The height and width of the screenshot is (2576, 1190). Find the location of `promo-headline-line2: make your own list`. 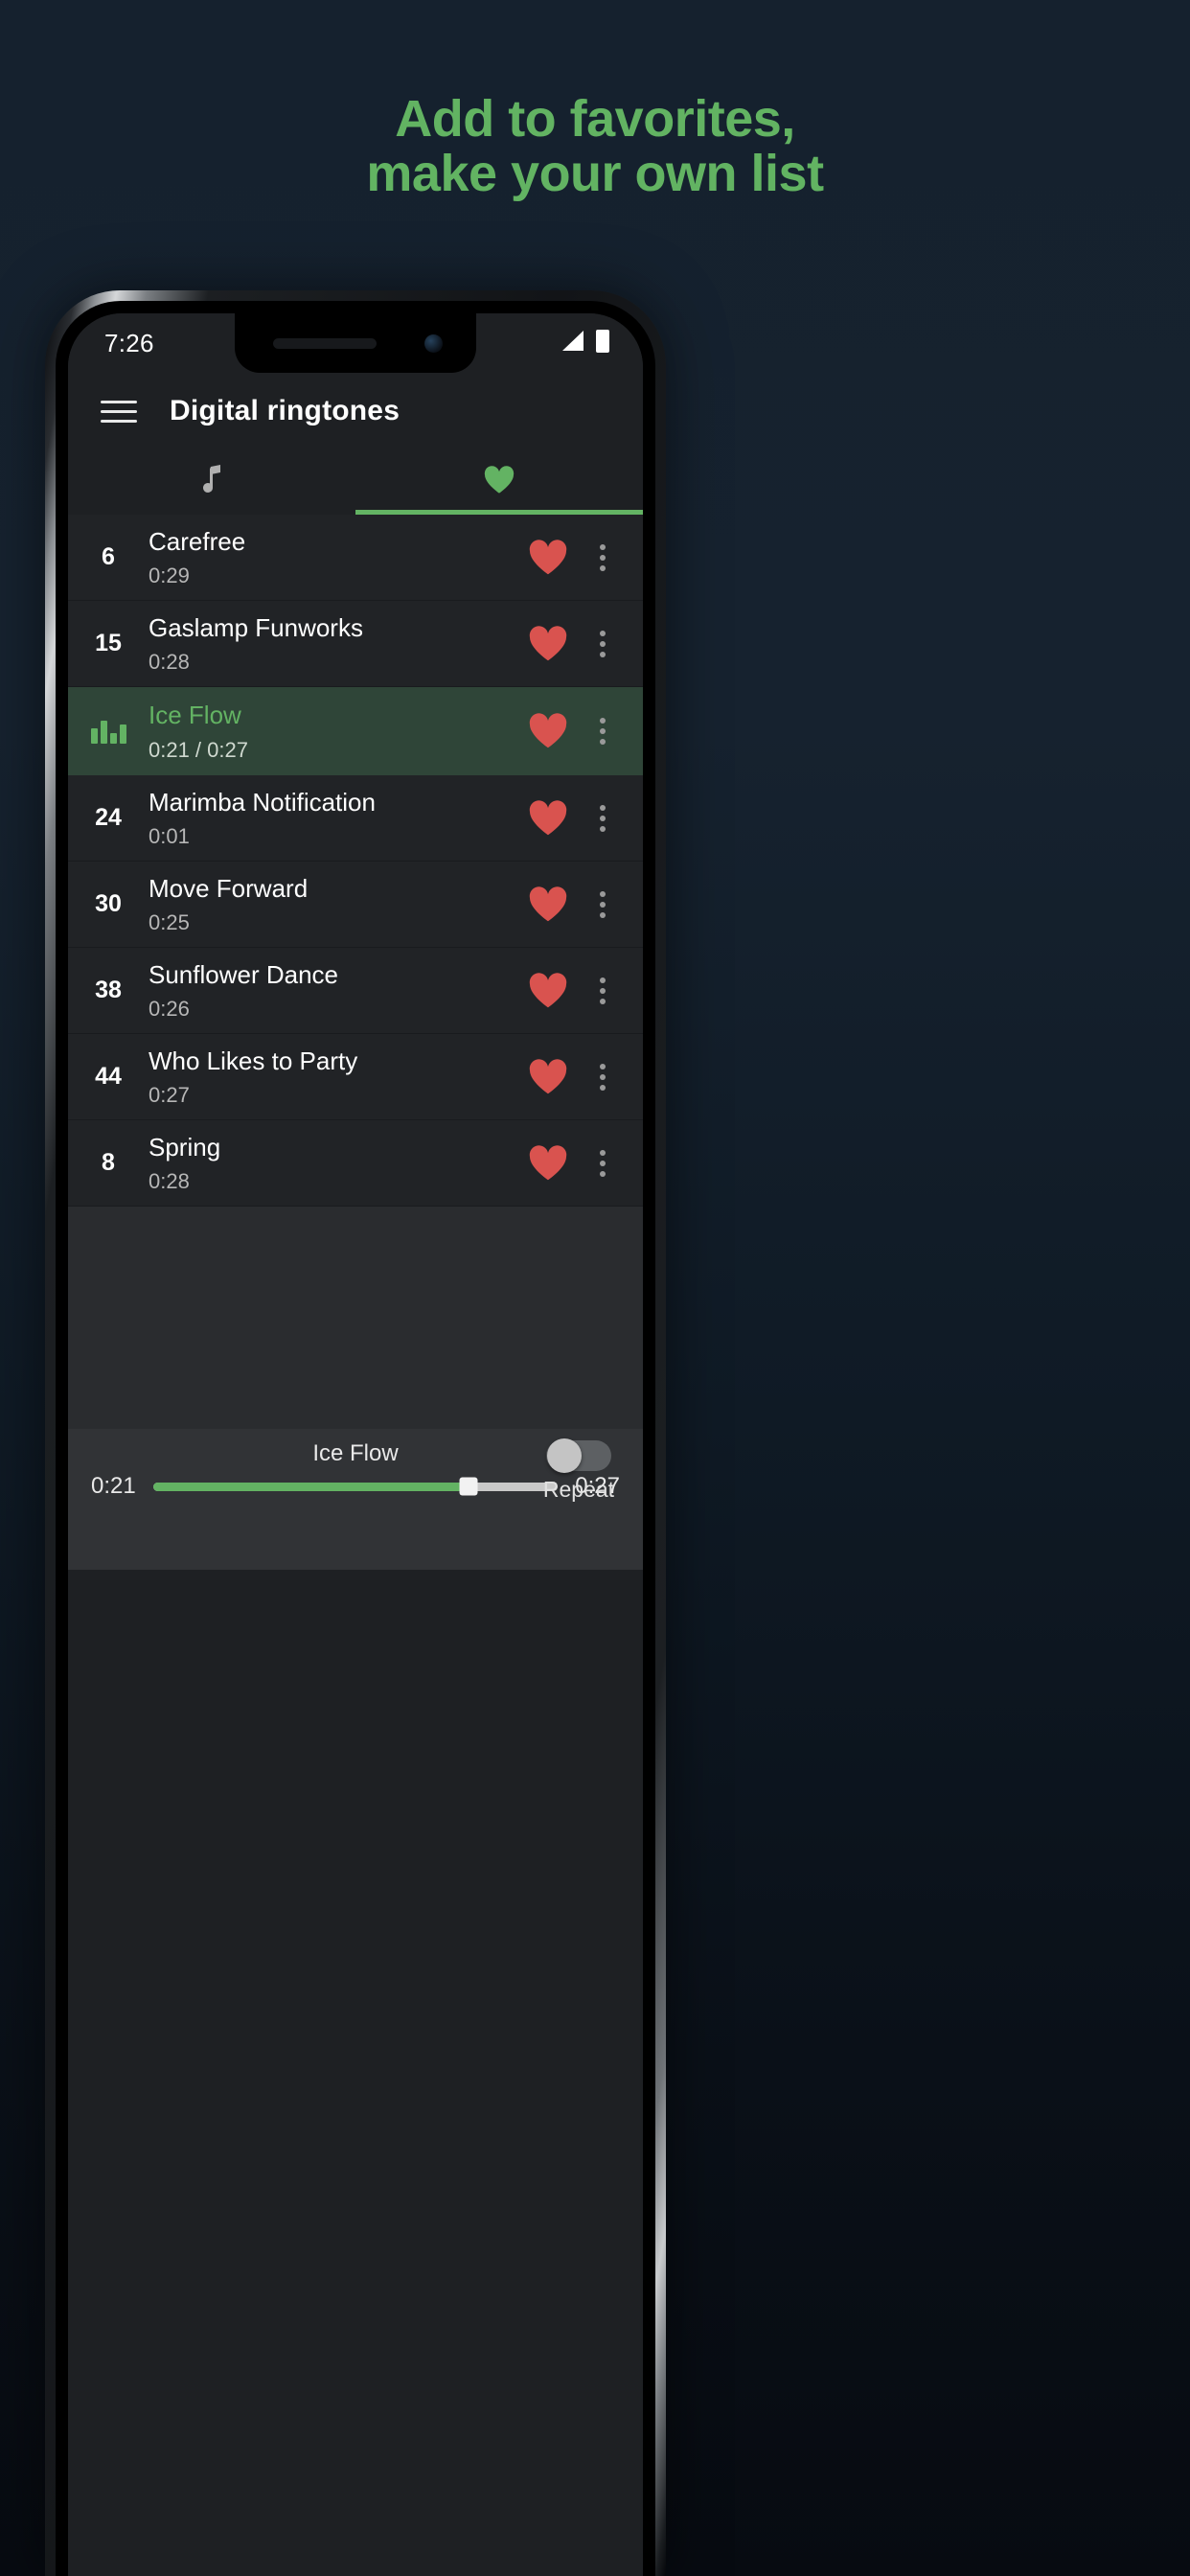

promo-headline-line2: make your own list is located at coordinates (595, 174).